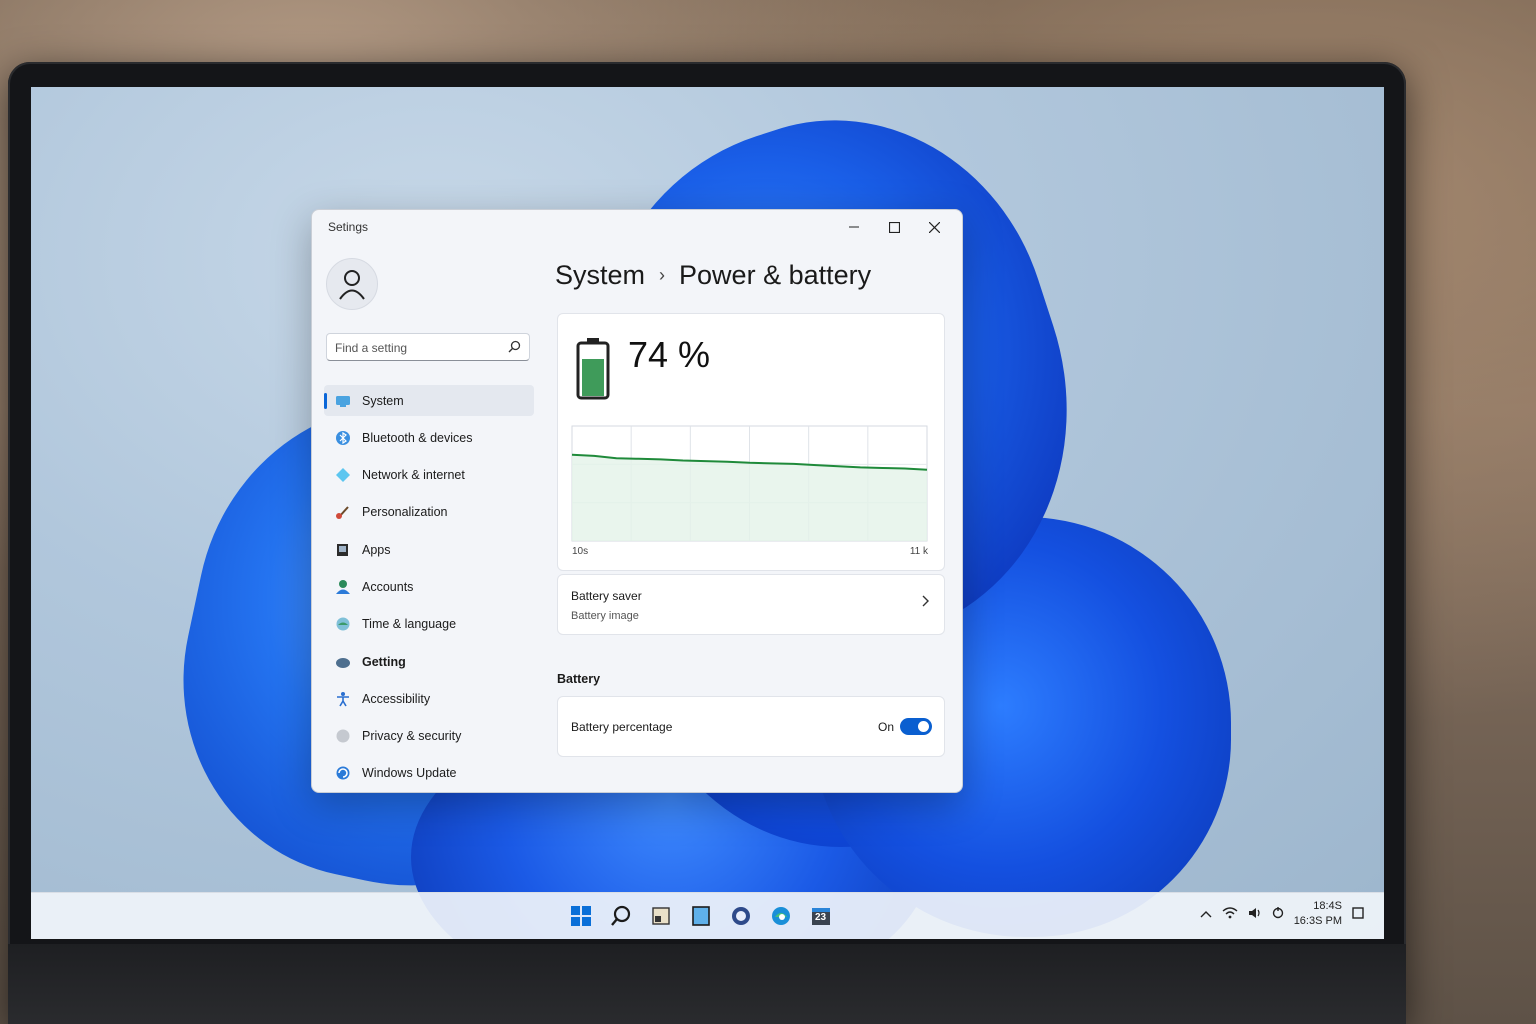  What do you see at coordinates (918, 551) in the screenshot?
I see `x-tick-end: 11 k` at bounding box center [918, 551].